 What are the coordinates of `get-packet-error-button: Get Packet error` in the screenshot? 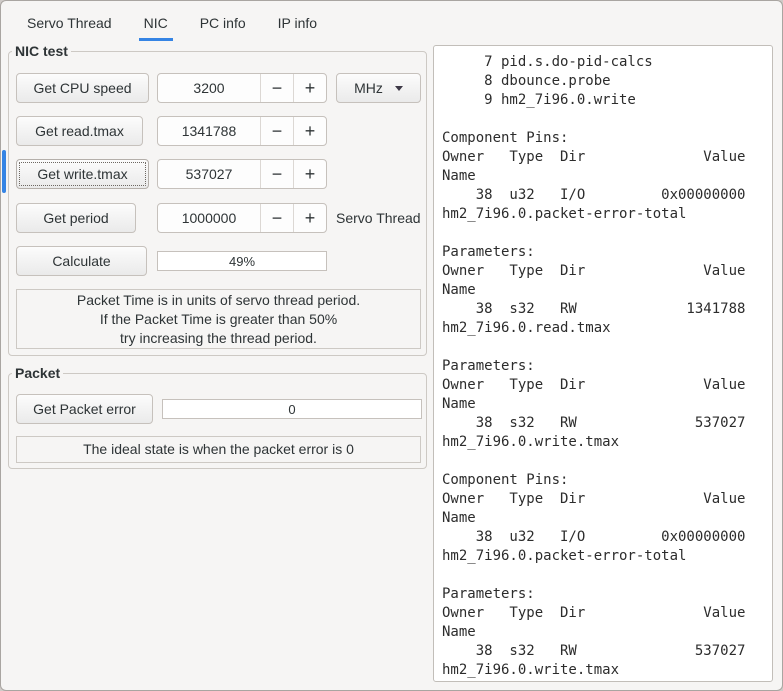 It's located at (84, 409).